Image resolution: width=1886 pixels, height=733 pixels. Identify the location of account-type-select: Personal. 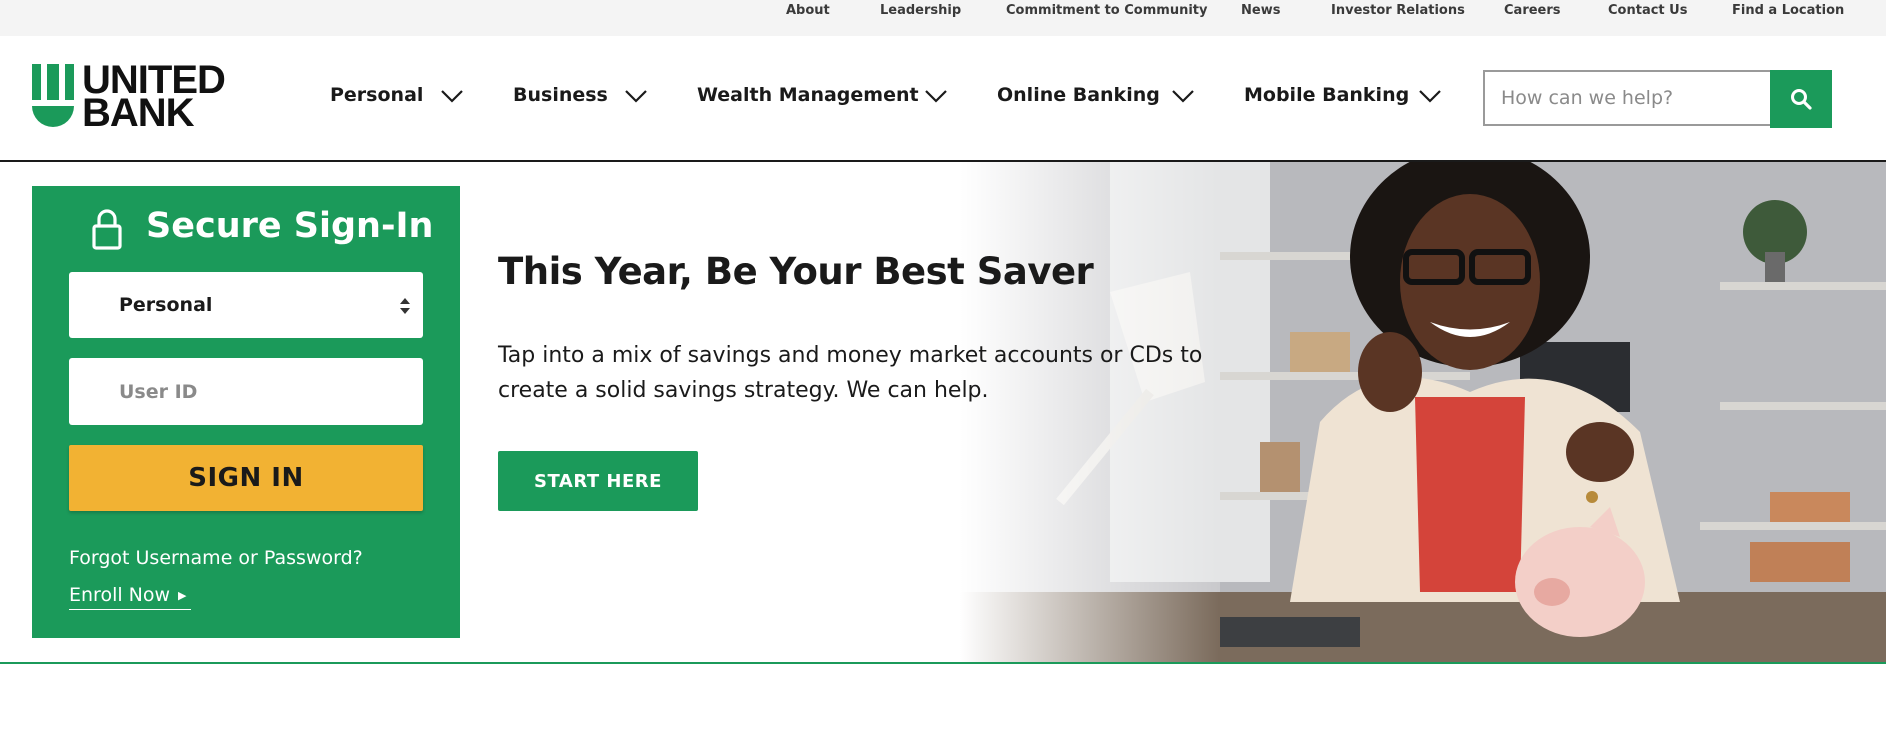
(246, 305).